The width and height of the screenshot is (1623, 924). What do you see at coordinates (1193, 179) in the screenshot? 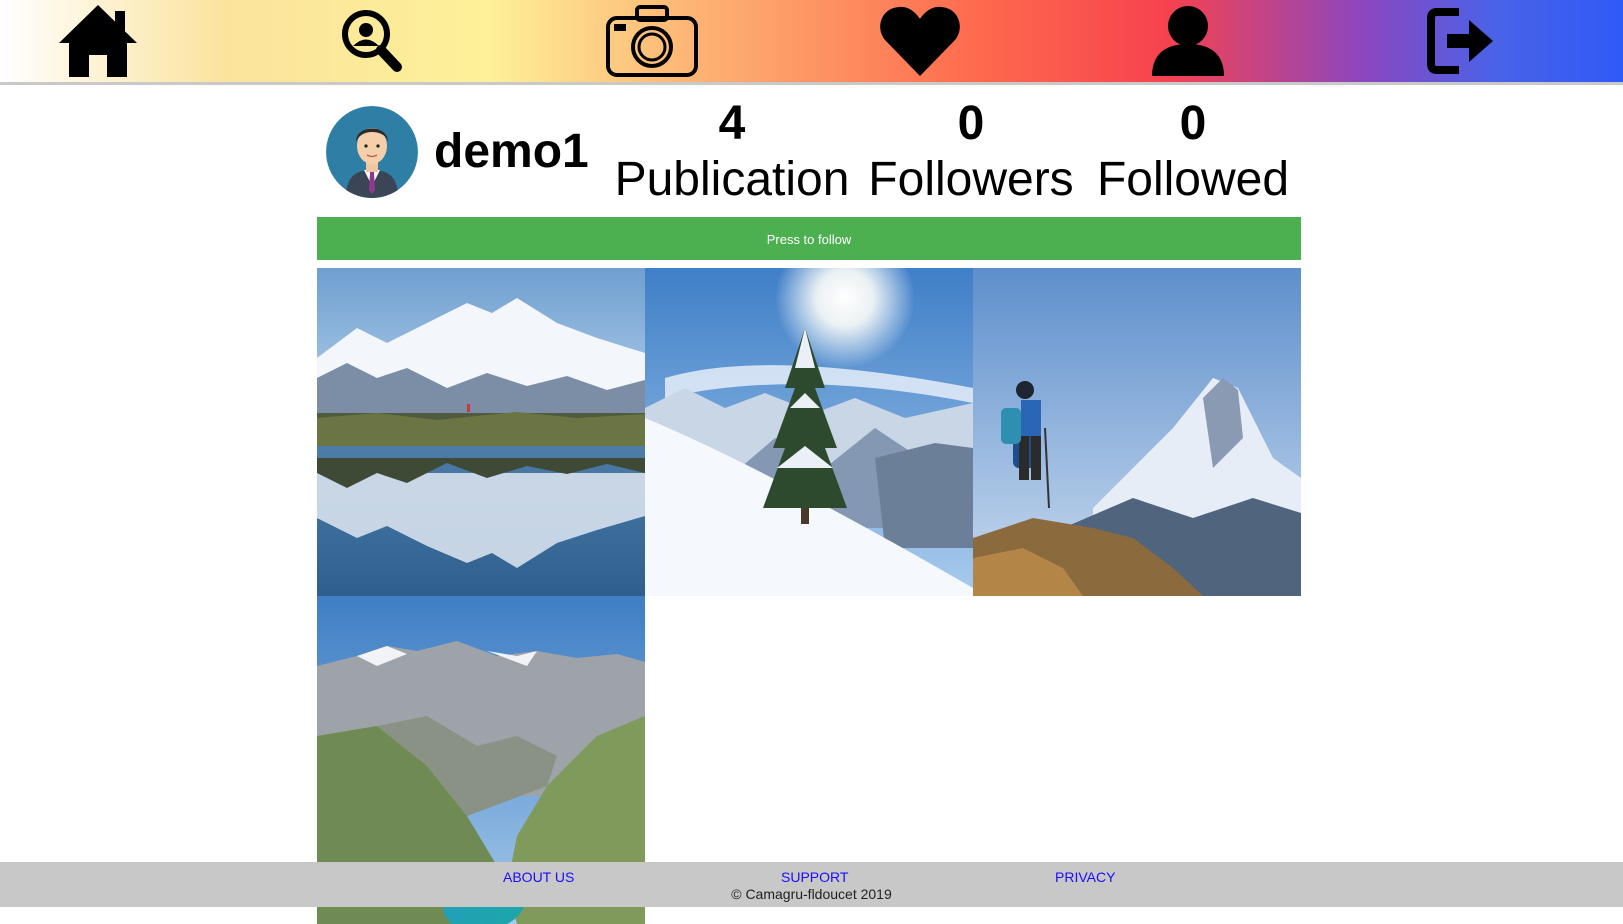
I see `followed-label: Followed` at bounding box center [1193, 179].